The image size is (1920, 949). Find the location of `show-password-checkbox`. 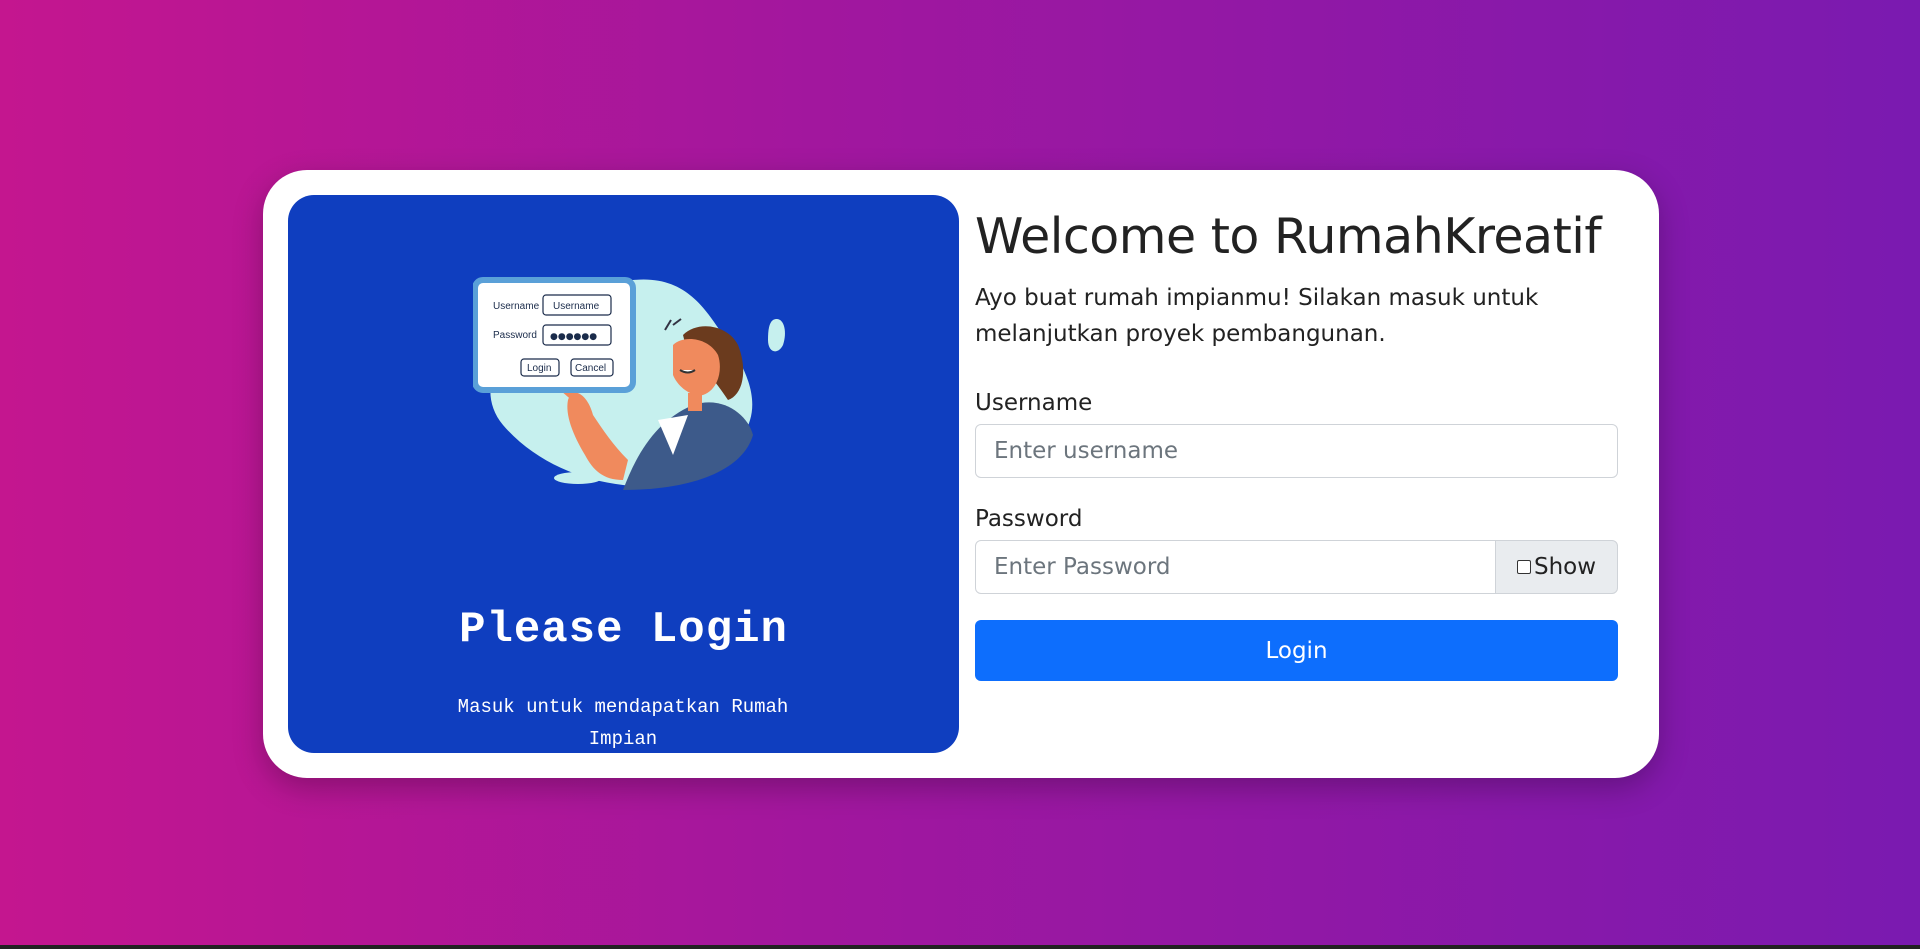

show-password-checkbox is located at coordinates (1523, 567).